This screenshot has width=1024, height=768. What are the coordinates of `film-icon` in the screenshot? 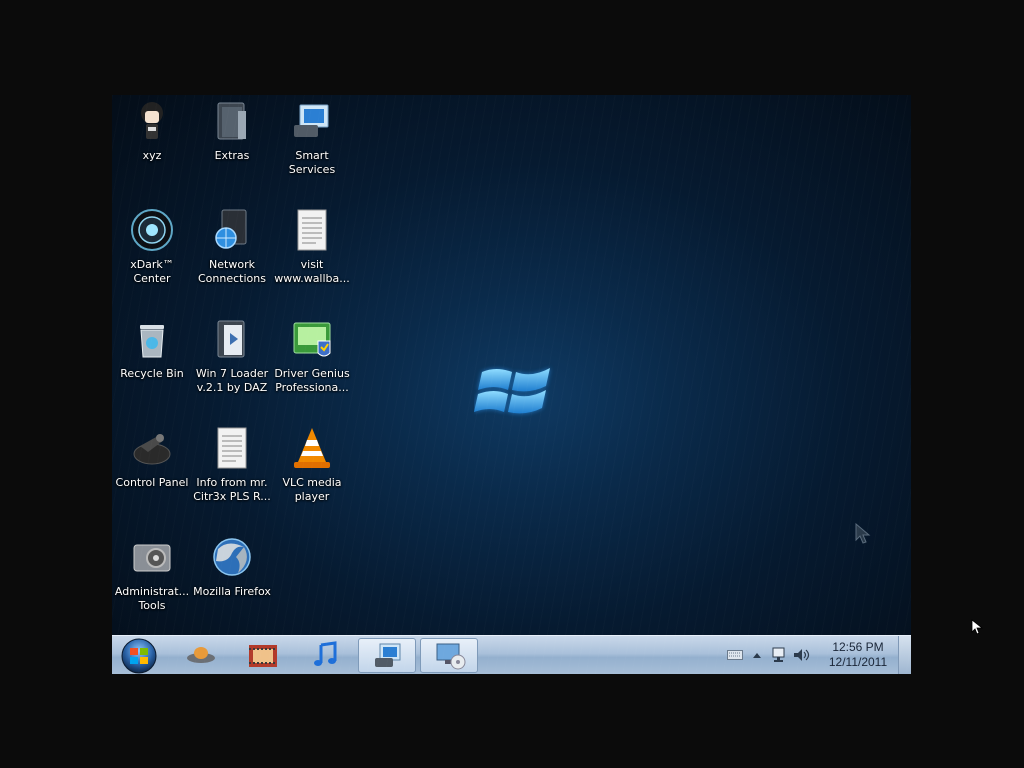 It's located at (263, 656).